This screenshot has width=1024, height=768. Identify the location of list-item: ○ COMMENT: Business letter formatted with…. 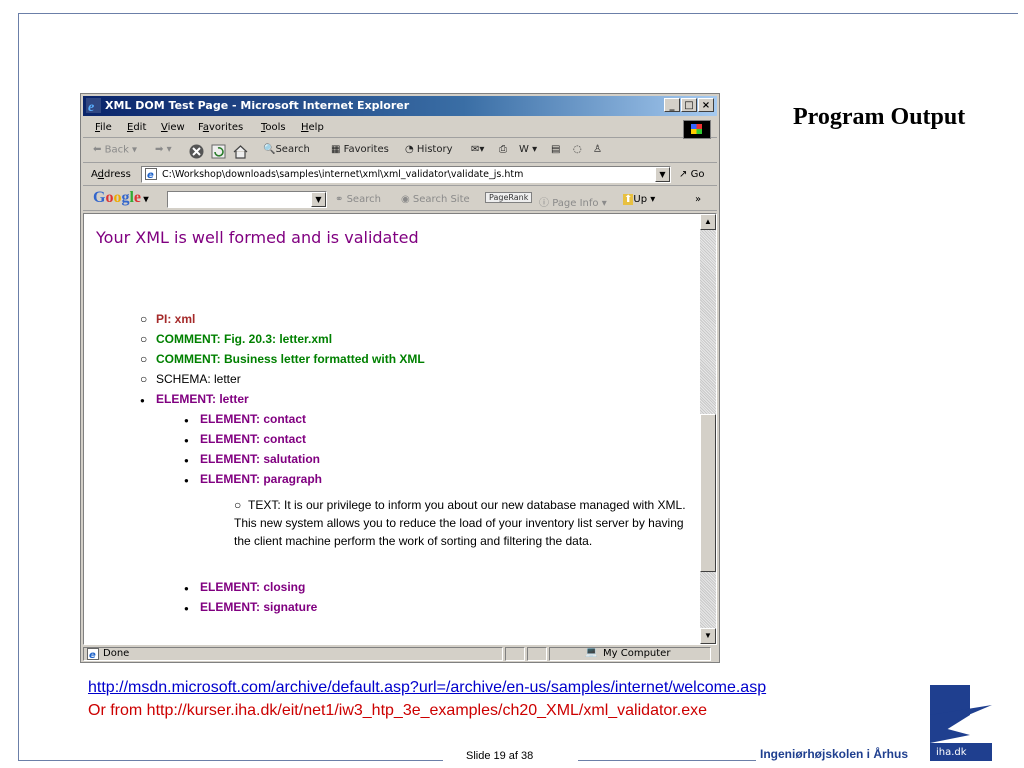
(282, 359).